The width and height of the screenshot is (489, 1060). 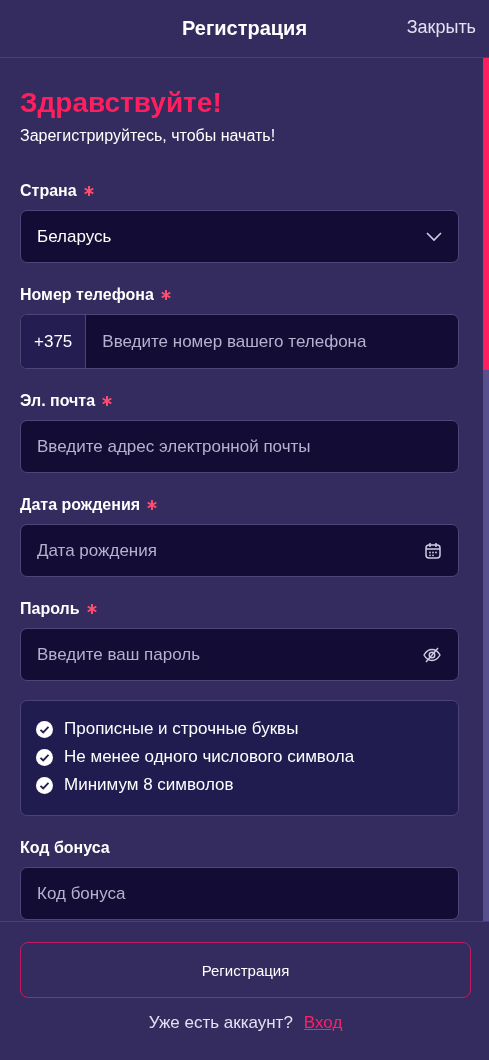 I want to click on close-button: Закрыть, so click(x=441, y=27).